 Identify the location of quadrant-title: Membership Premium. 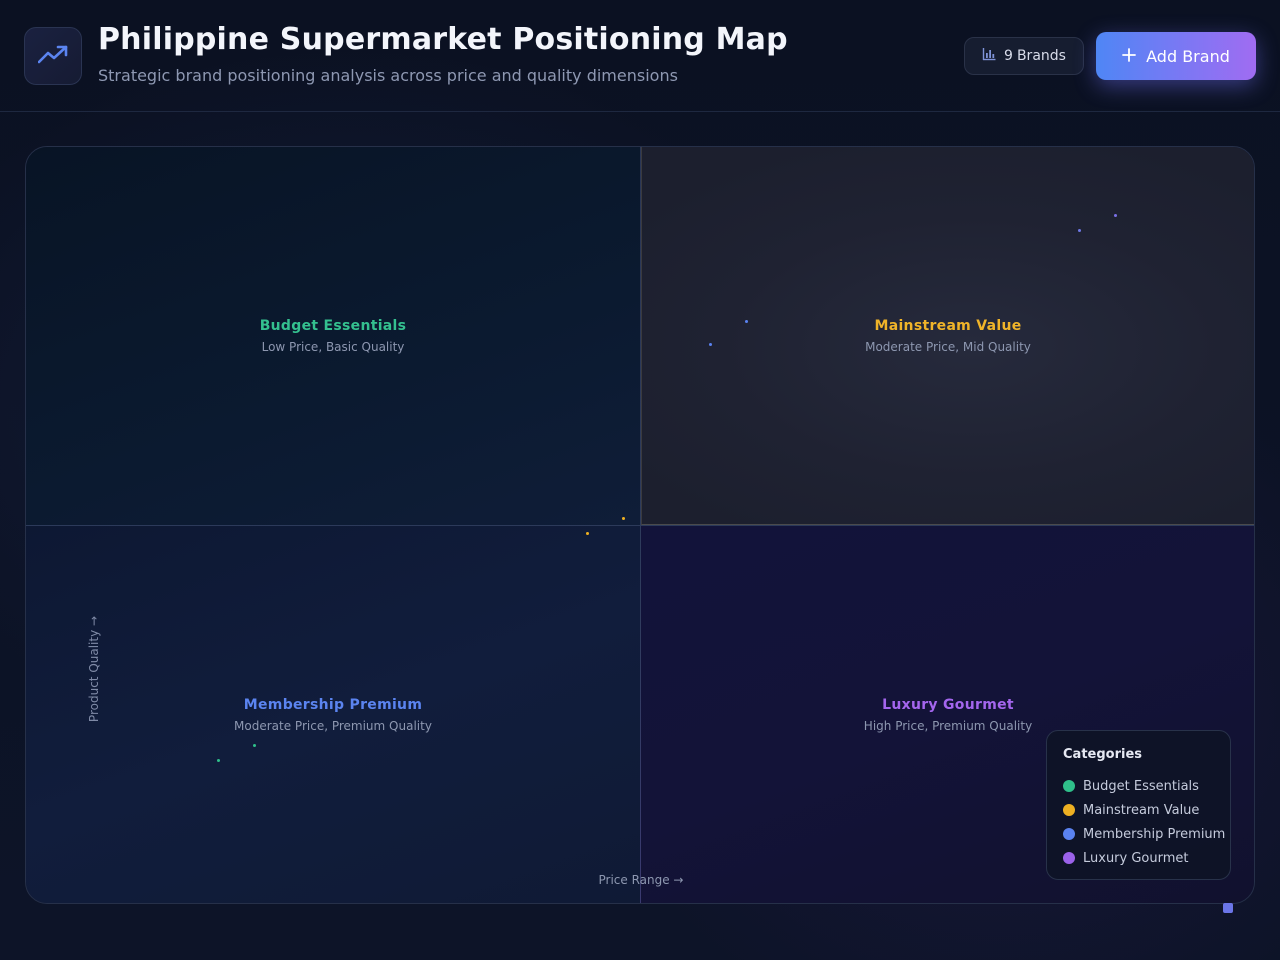
(333, 705).